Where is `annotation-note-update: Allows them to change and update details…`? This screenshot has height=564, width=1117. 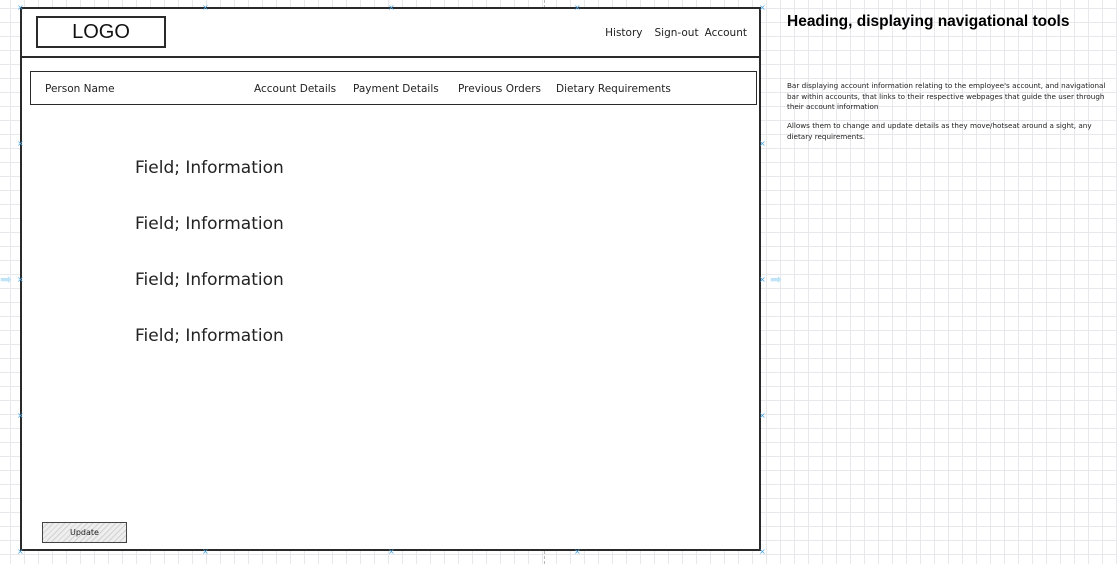 annotation-note-update: Allows them to change and update details… is located at coordinates (939, 131).